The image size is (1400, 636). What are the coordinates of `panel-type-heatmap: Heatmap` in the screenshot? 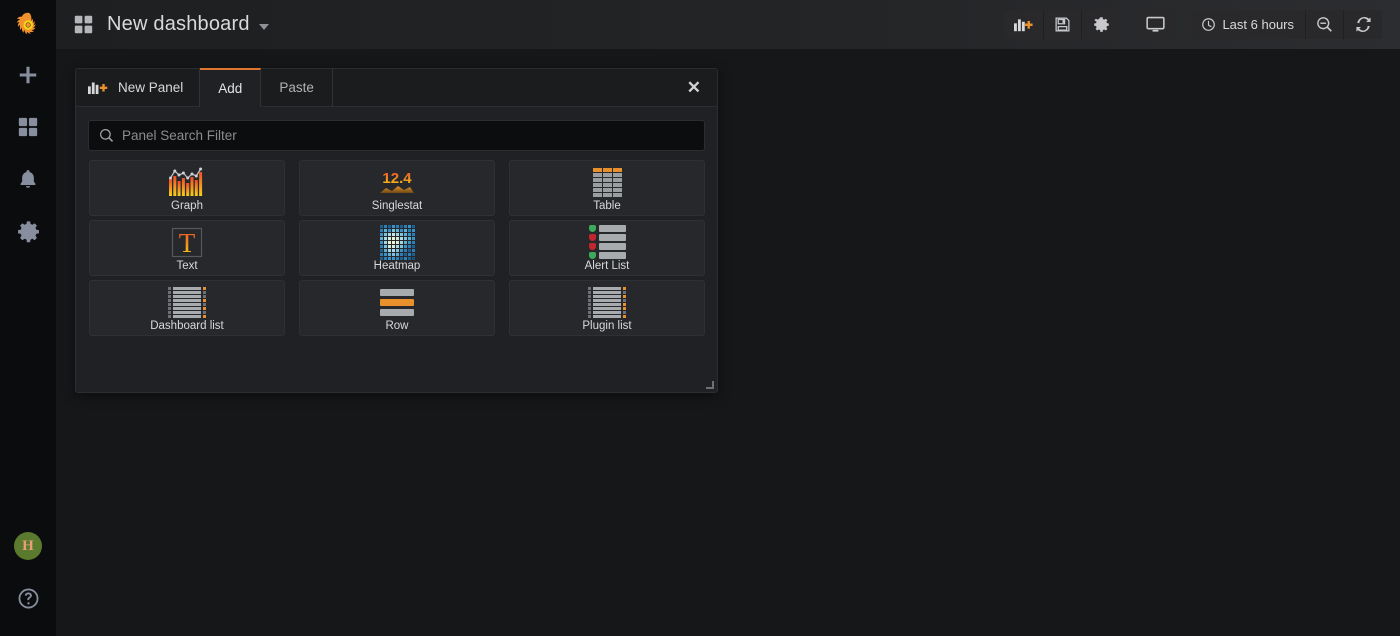 It's located at (397, 248).